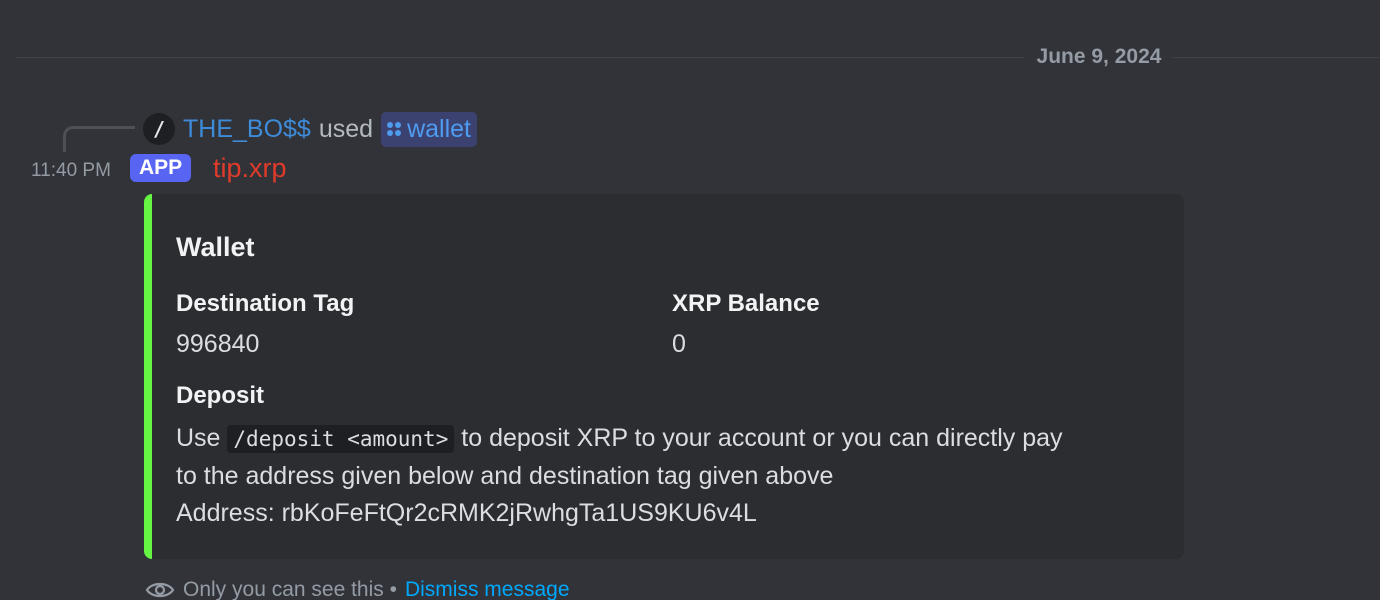  Describe the element at coordinates (265, 303) in the screenshot. I see `field-destination-tag-name: Destination Tag` at that location.